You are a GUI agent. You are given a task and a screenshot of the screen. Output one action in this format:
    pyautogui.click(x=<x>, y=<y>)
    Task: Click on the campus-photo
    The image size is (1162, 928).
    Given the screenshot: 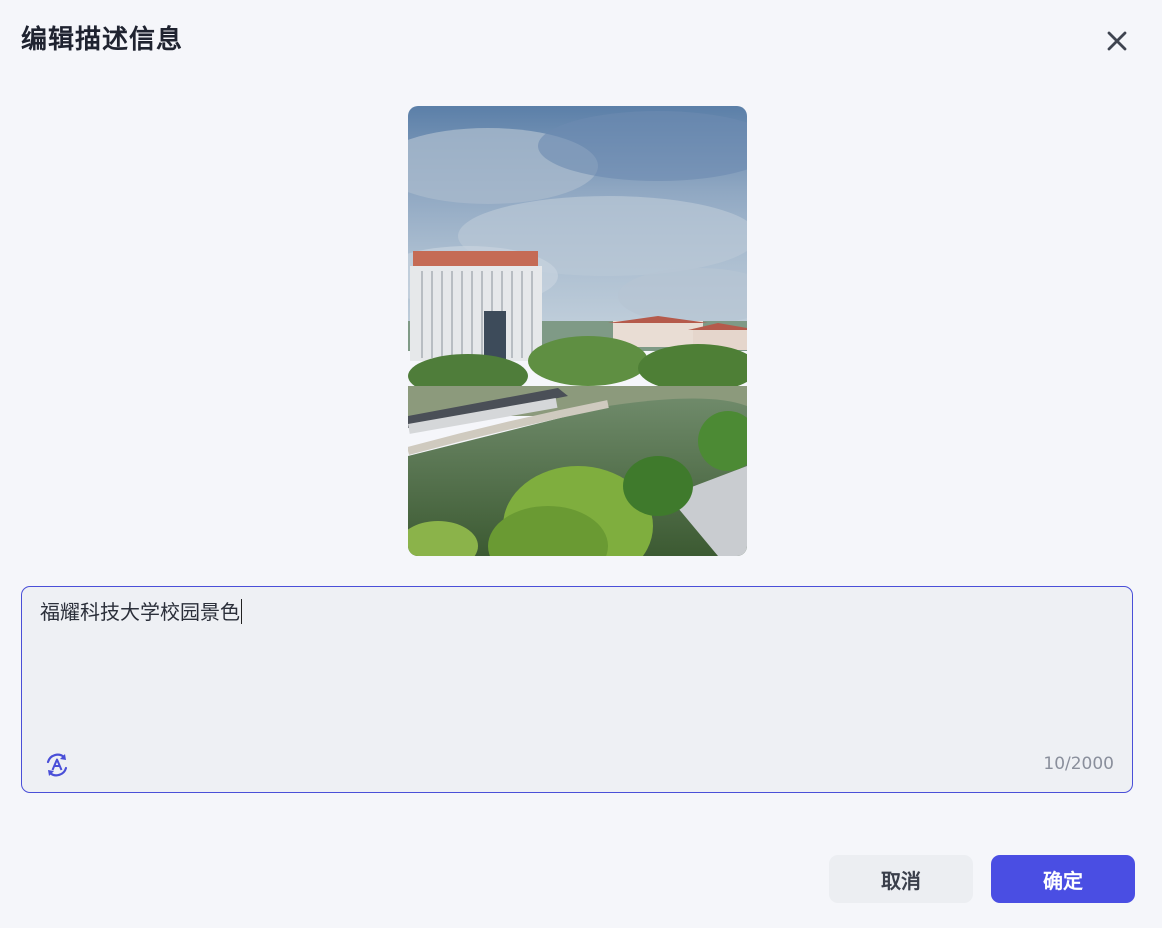 What is the action you would take?
    pyautogui.click(x=577, y=331)
    